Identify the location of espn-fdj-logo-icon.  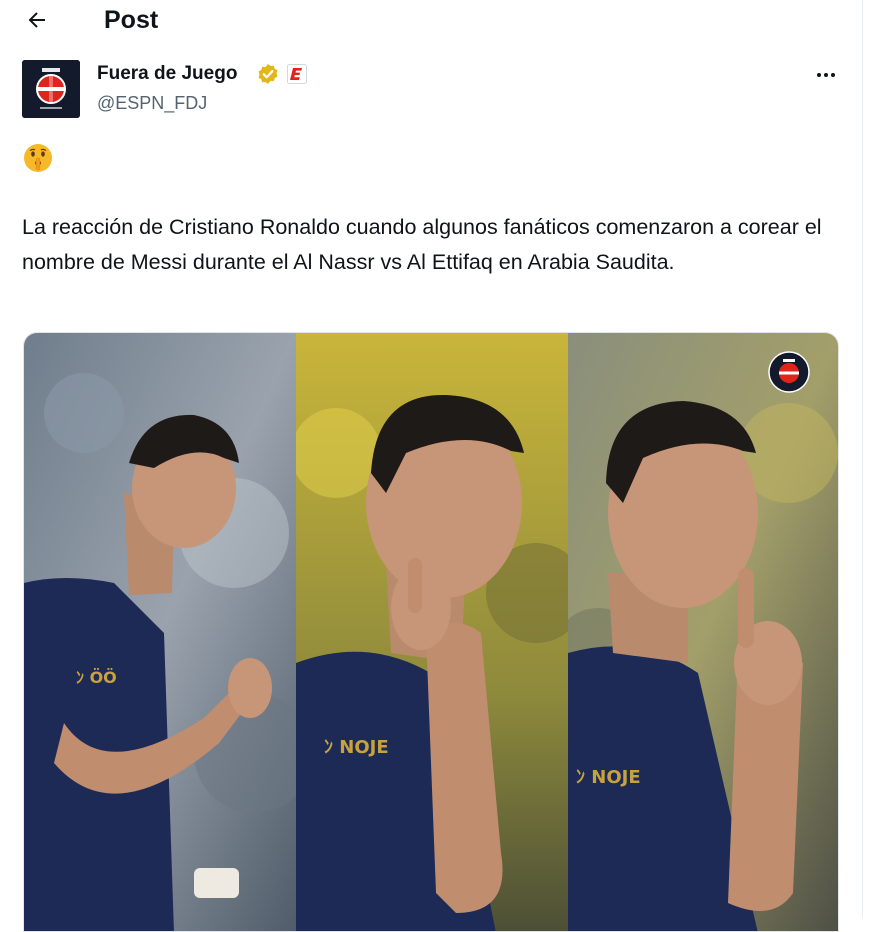
(51, 89).